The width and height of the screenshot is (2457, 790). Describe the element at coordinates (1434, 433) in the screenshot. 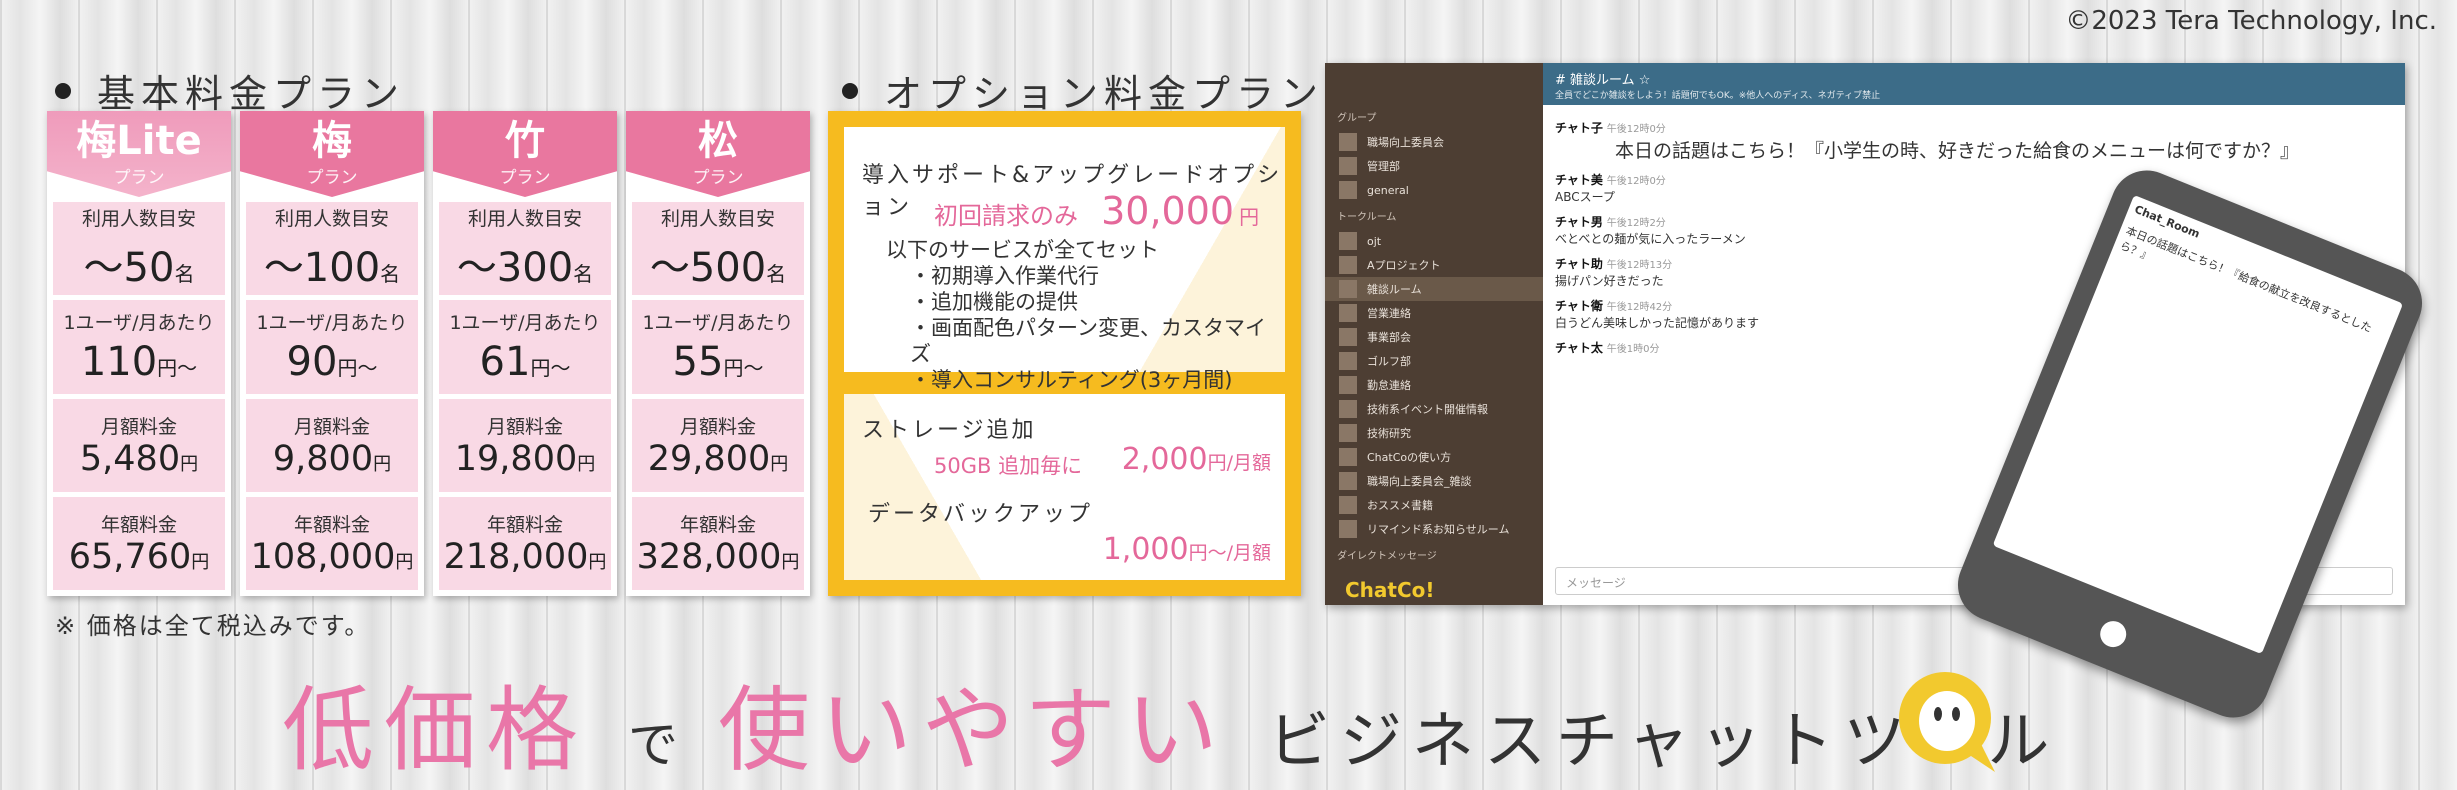

I see `sidebar-item: 技術研究` at that location.